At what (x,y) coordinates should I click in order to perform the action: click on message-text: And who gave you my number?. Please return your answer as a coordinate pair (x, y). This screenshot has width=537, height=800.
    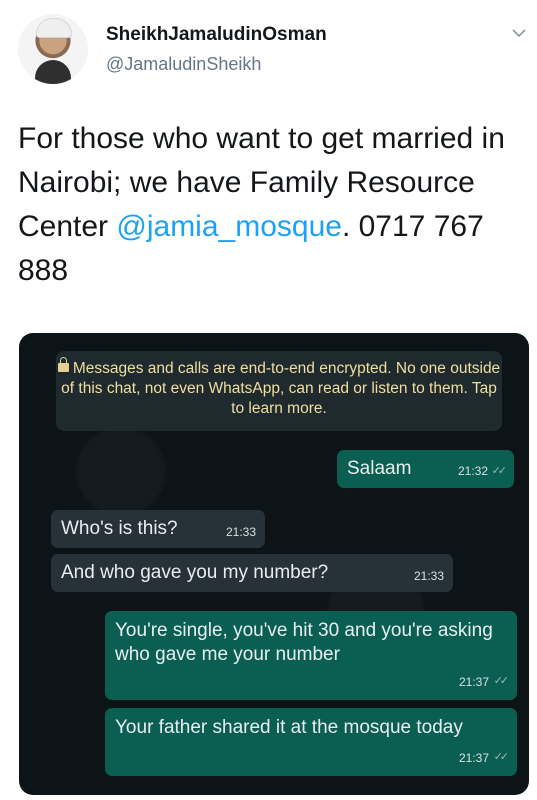
    Looking at the image, I should click on (195, 572).